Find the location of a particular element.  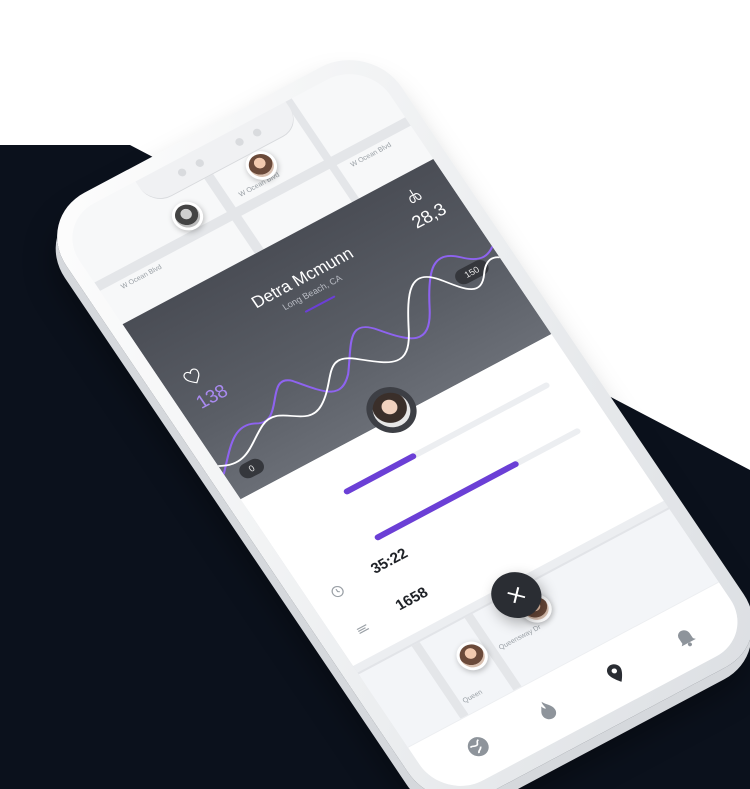

time-progress-fill is located at coordinates (380, 474).